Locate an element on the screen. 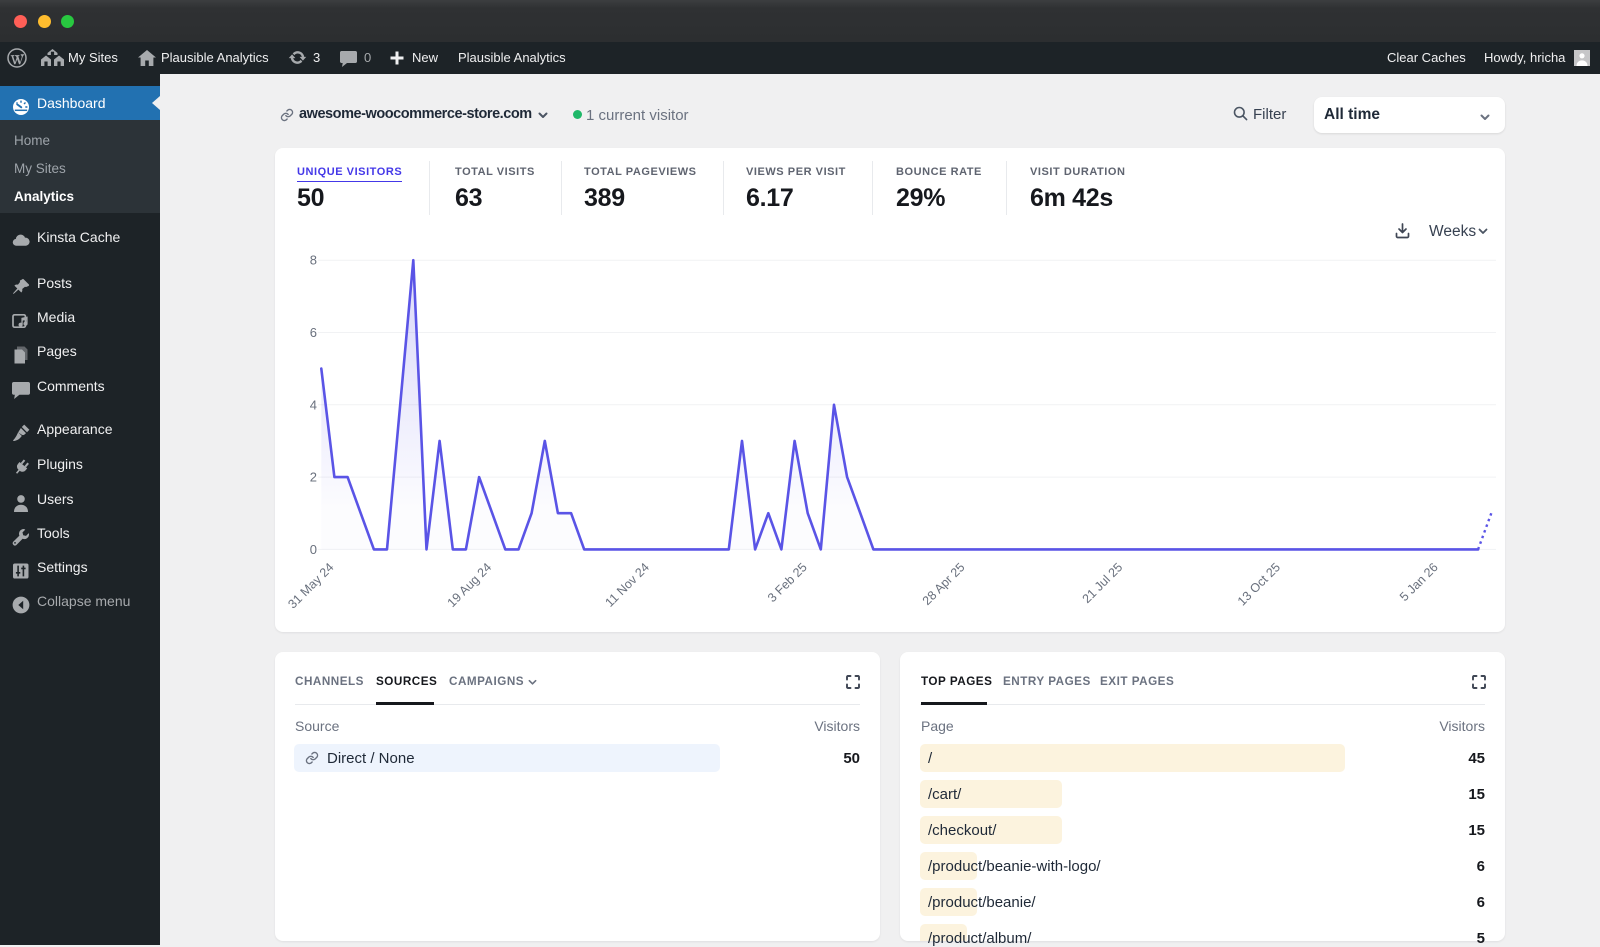 The image size is (1600, 947). svg-text: 28 Apr 25 is located at coordinates (944, 584).